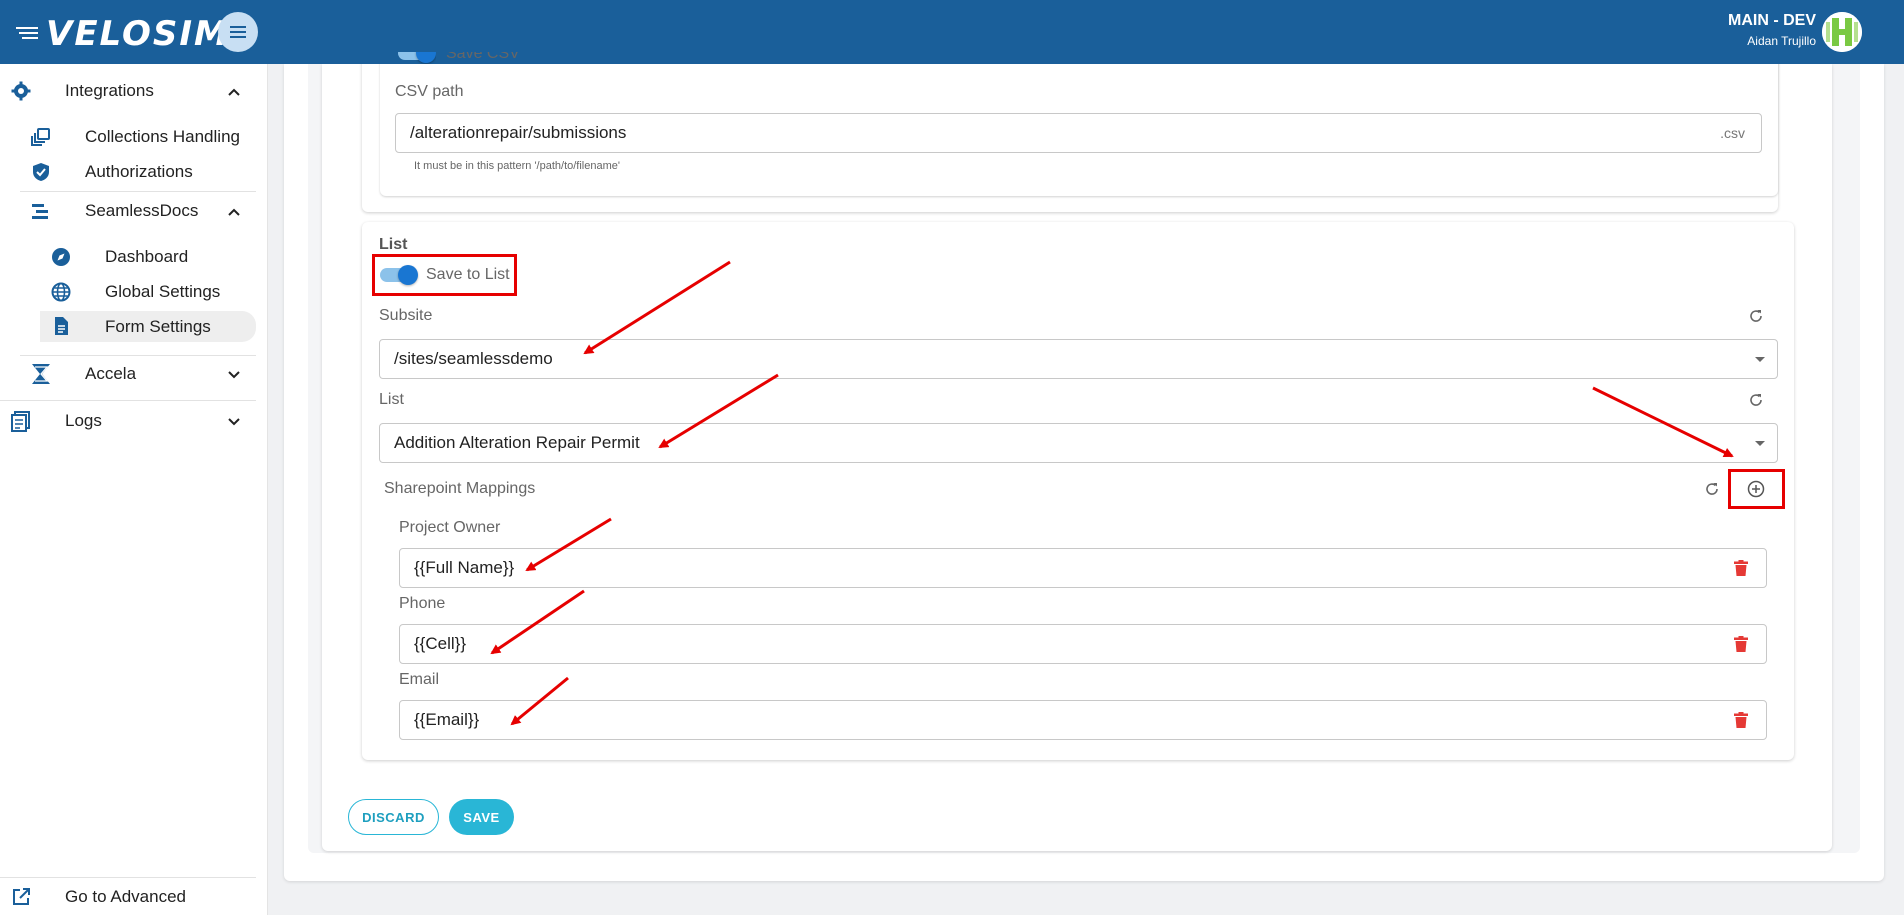  Describe the element at coordinates (460, 488) in the screenshot. I see `sharepoint-mappings-label: Sharepoint Mappings` at that location.